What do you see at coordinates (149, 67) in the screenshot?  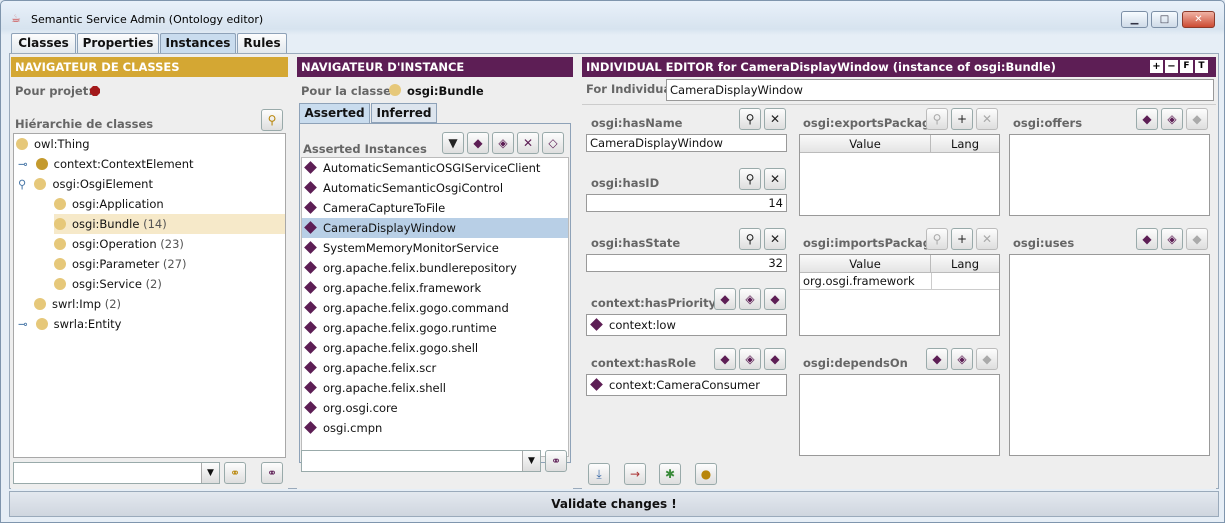 I see `class-navigator-header: NAVIGATEUR DE CLASSES` at bounding box center [149, 67].